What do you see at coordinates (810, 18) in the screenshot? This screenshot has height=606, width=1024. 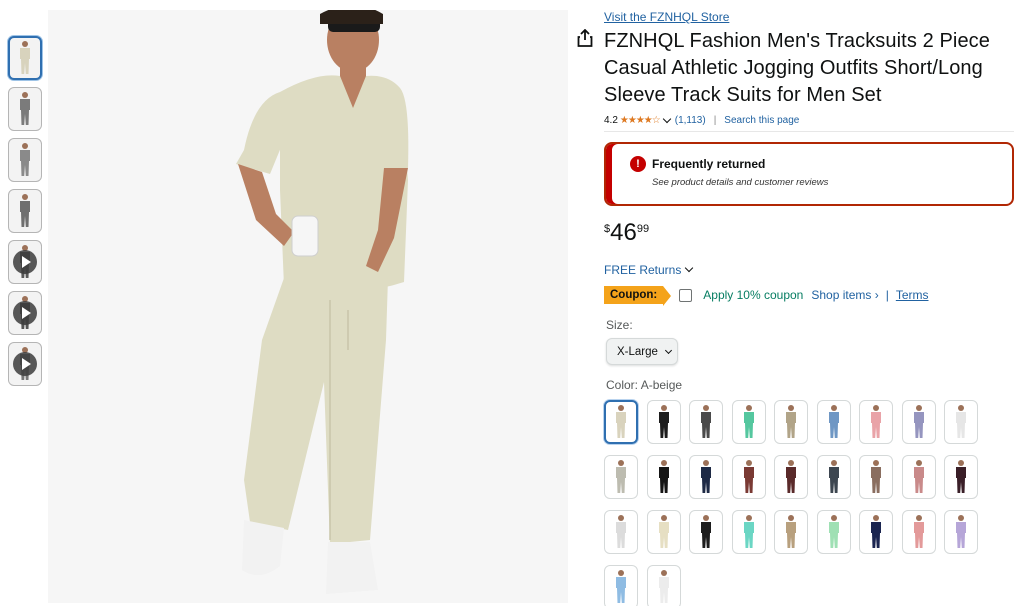 I see `store-link: Visit the FZNHQL Store` at bounding box center [810, 18].